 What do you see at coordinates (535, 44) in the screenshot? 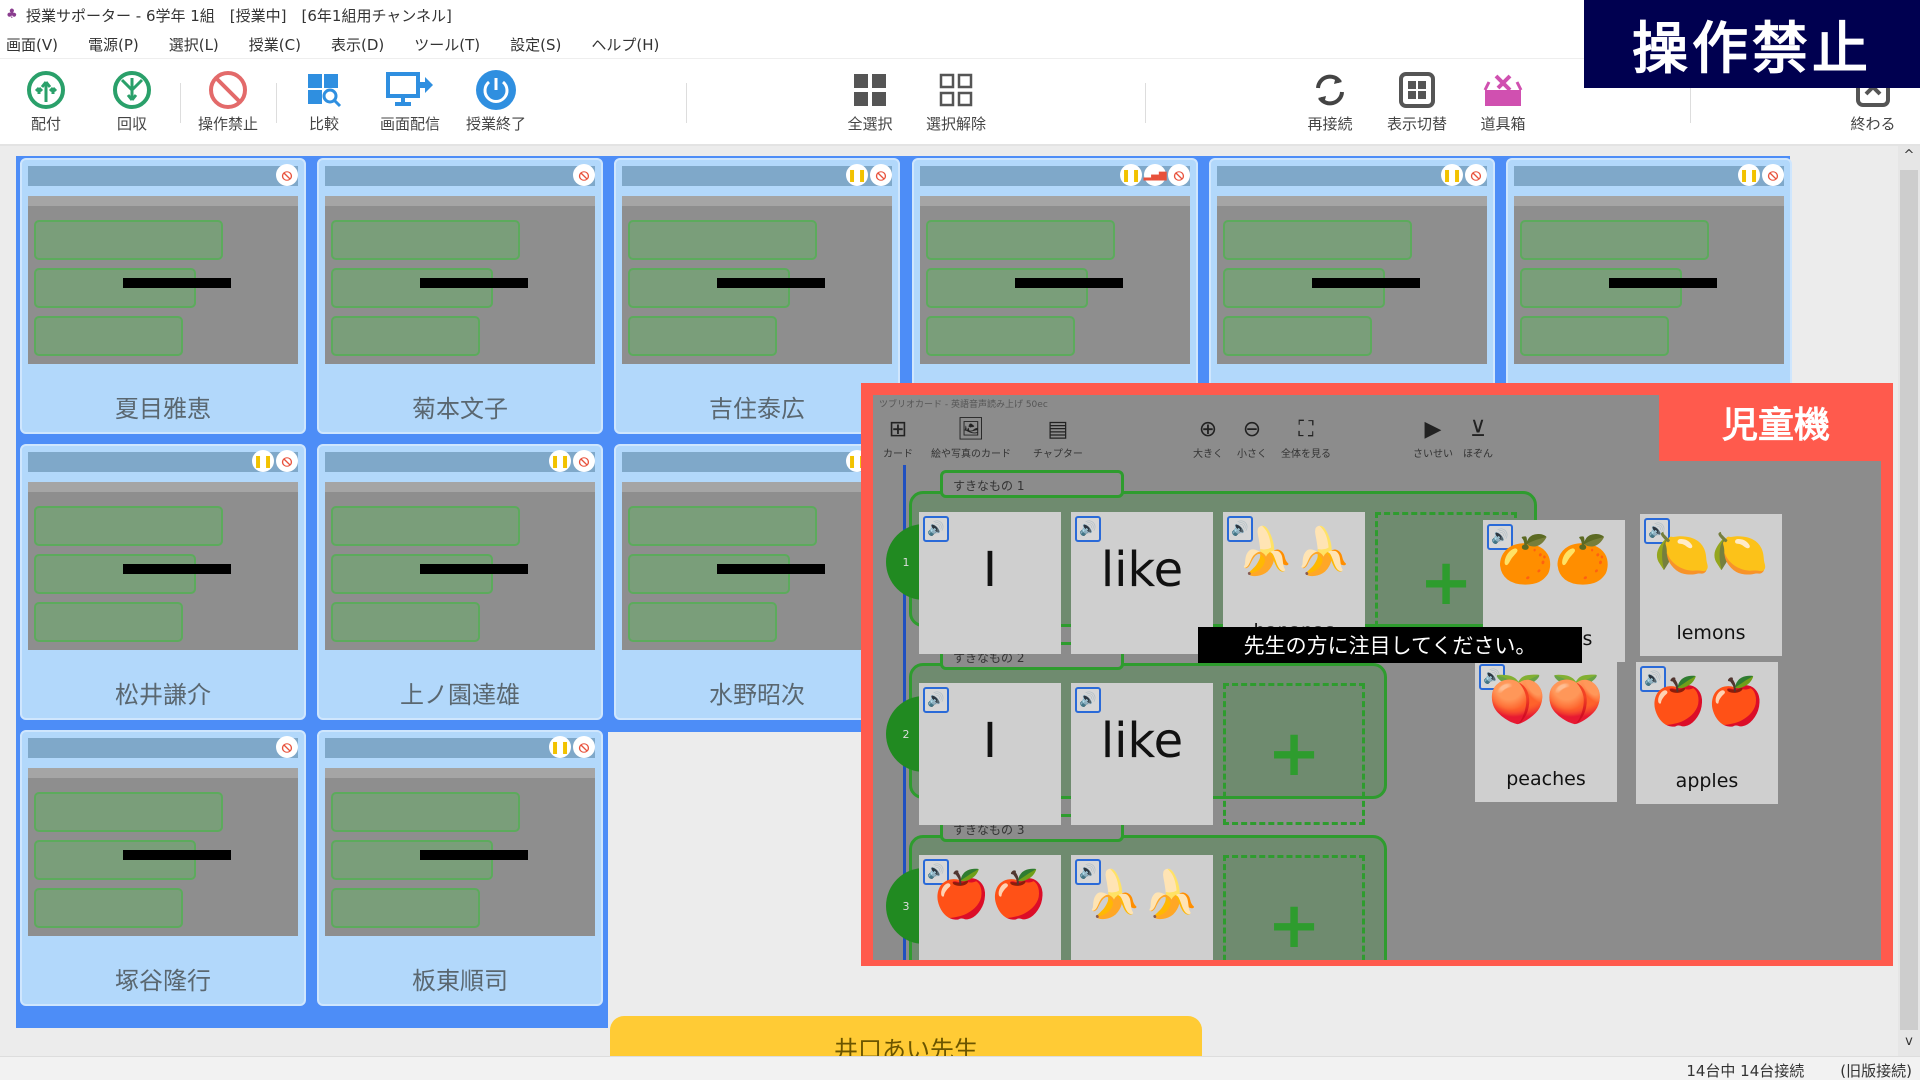
I see `menu-settings: 設定(S)` at bounding box center [535, 44].